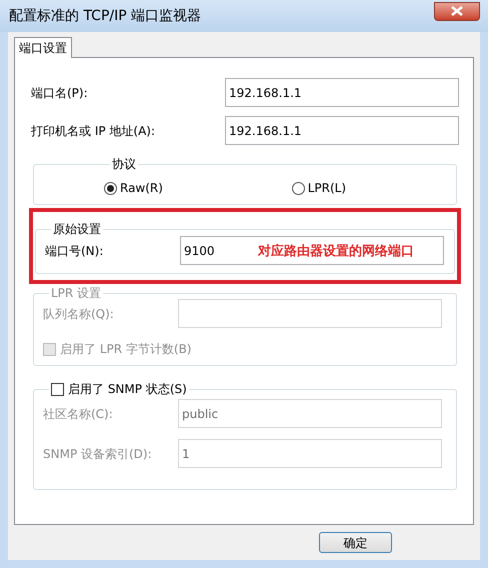  Describe the element at coordinates (93, 131) in the screenshot. I see `field-label: 打印机名或 IP 地址(A):` at that location.